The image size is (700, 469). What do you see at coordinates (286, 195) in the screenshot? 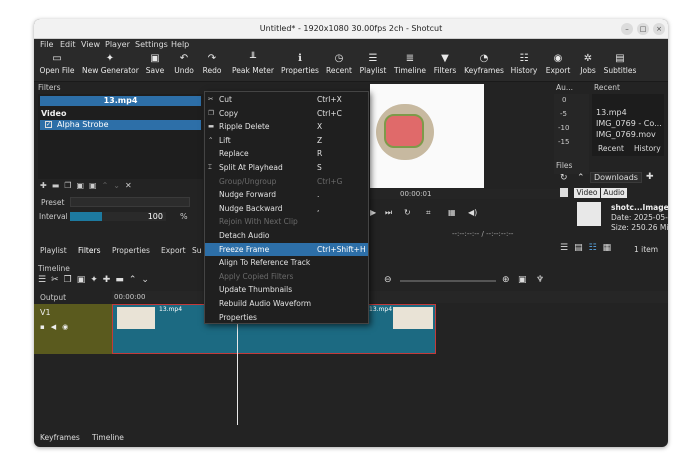
I see `menu-item-nudge-forward: Nudge Forward.` at bounding box center [286, 195].